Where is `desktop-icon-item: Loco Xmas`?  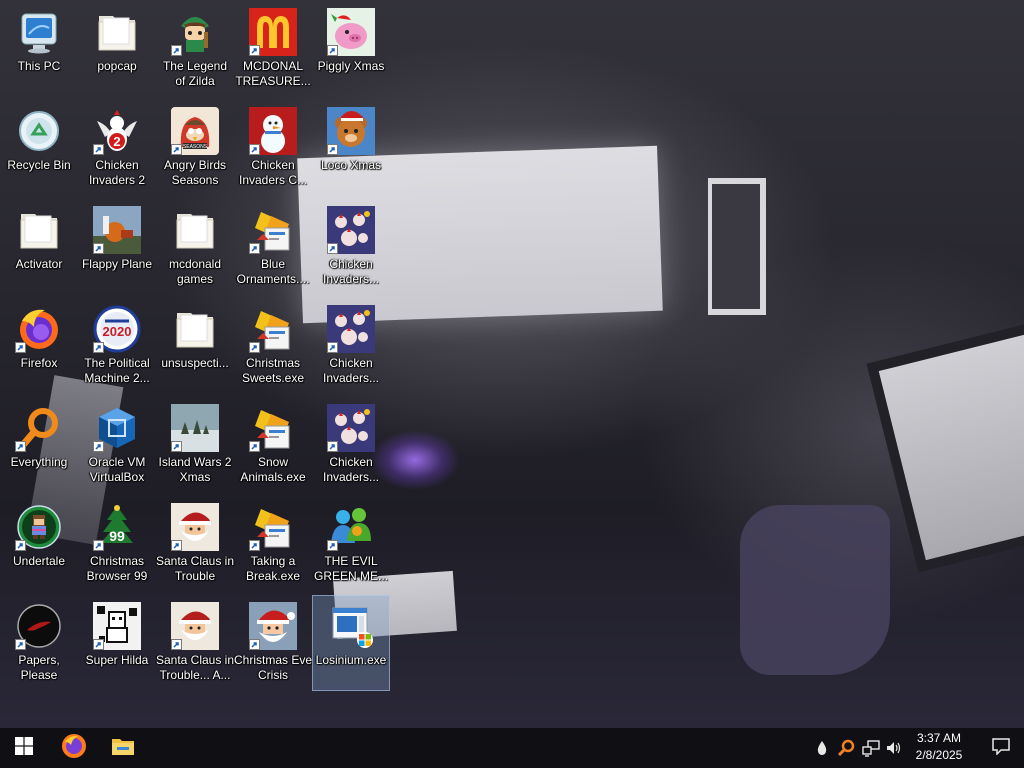
desktop-icon-item: Loco Xmas is located at coordinates (351, 148).